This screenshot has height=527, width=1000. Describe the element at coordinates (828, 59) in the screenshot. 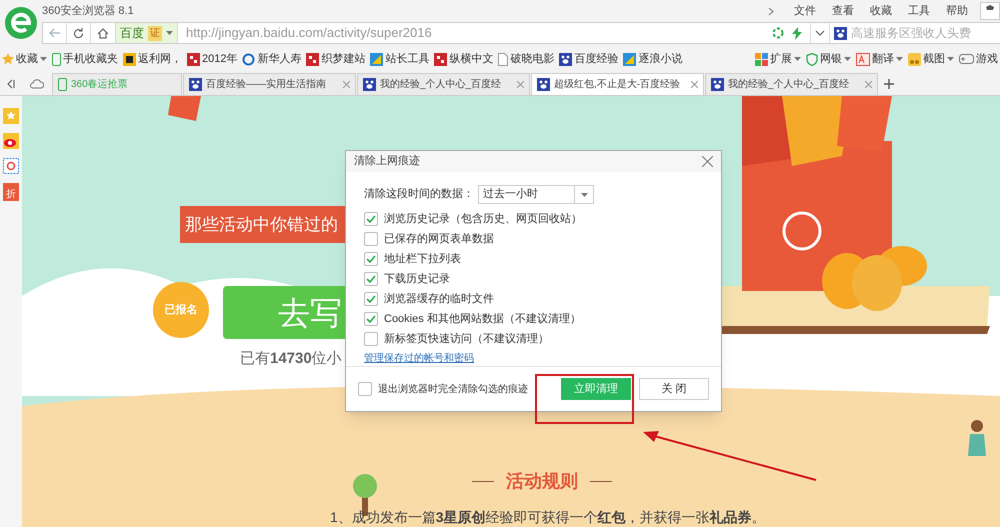

I see `toolbar-button: 网银` at that location.